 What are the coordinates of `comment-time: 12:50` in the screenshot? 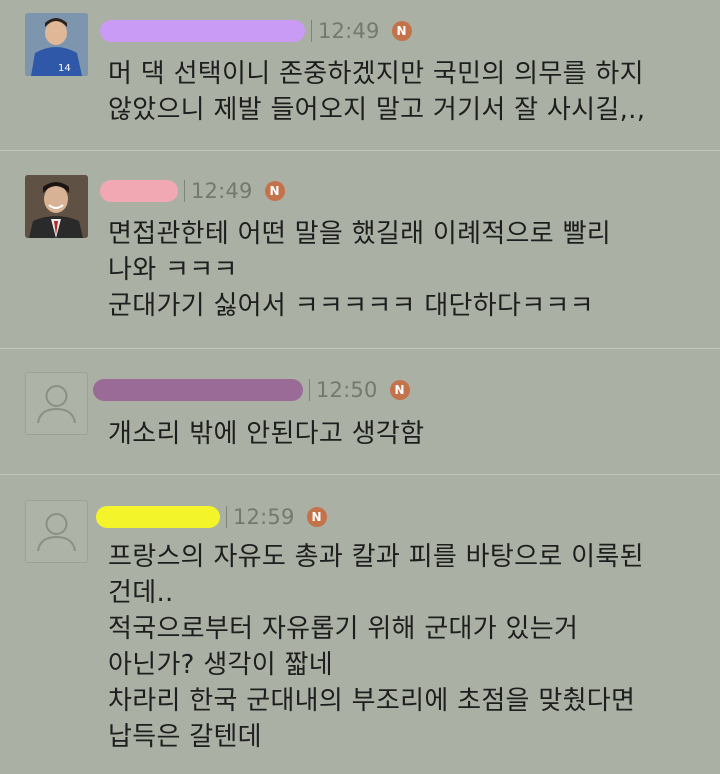 It's located at (347, 390).